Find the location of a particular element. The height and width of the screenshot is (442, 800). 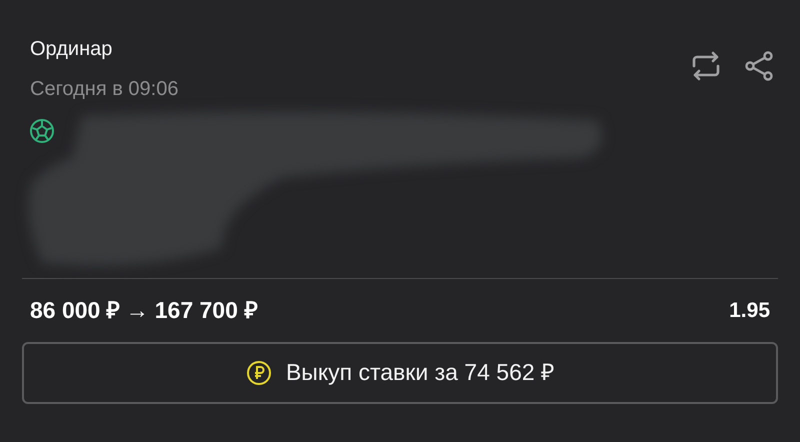

soccer-ball-icon is located at coordinates (42, 131).